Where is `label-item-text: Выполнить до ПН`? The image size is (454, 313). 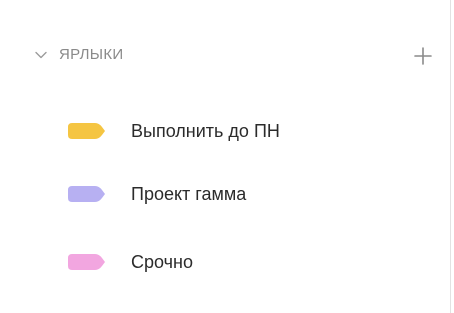 label-item-text: Выполнить до ПН is located at coordinates (205, 131).